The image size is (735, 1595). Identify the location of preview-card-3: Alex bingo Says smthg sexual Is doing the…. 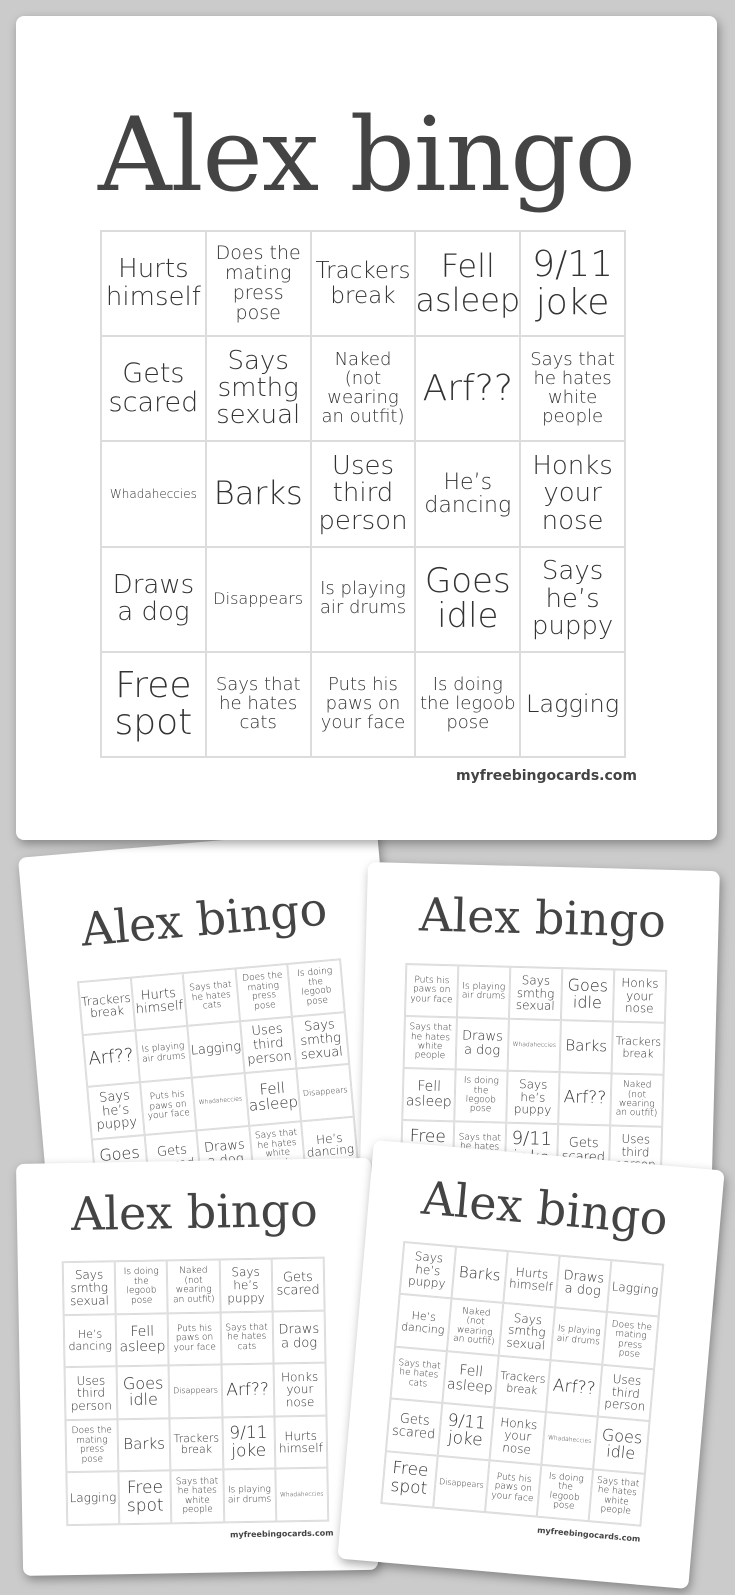
(197, 1366).